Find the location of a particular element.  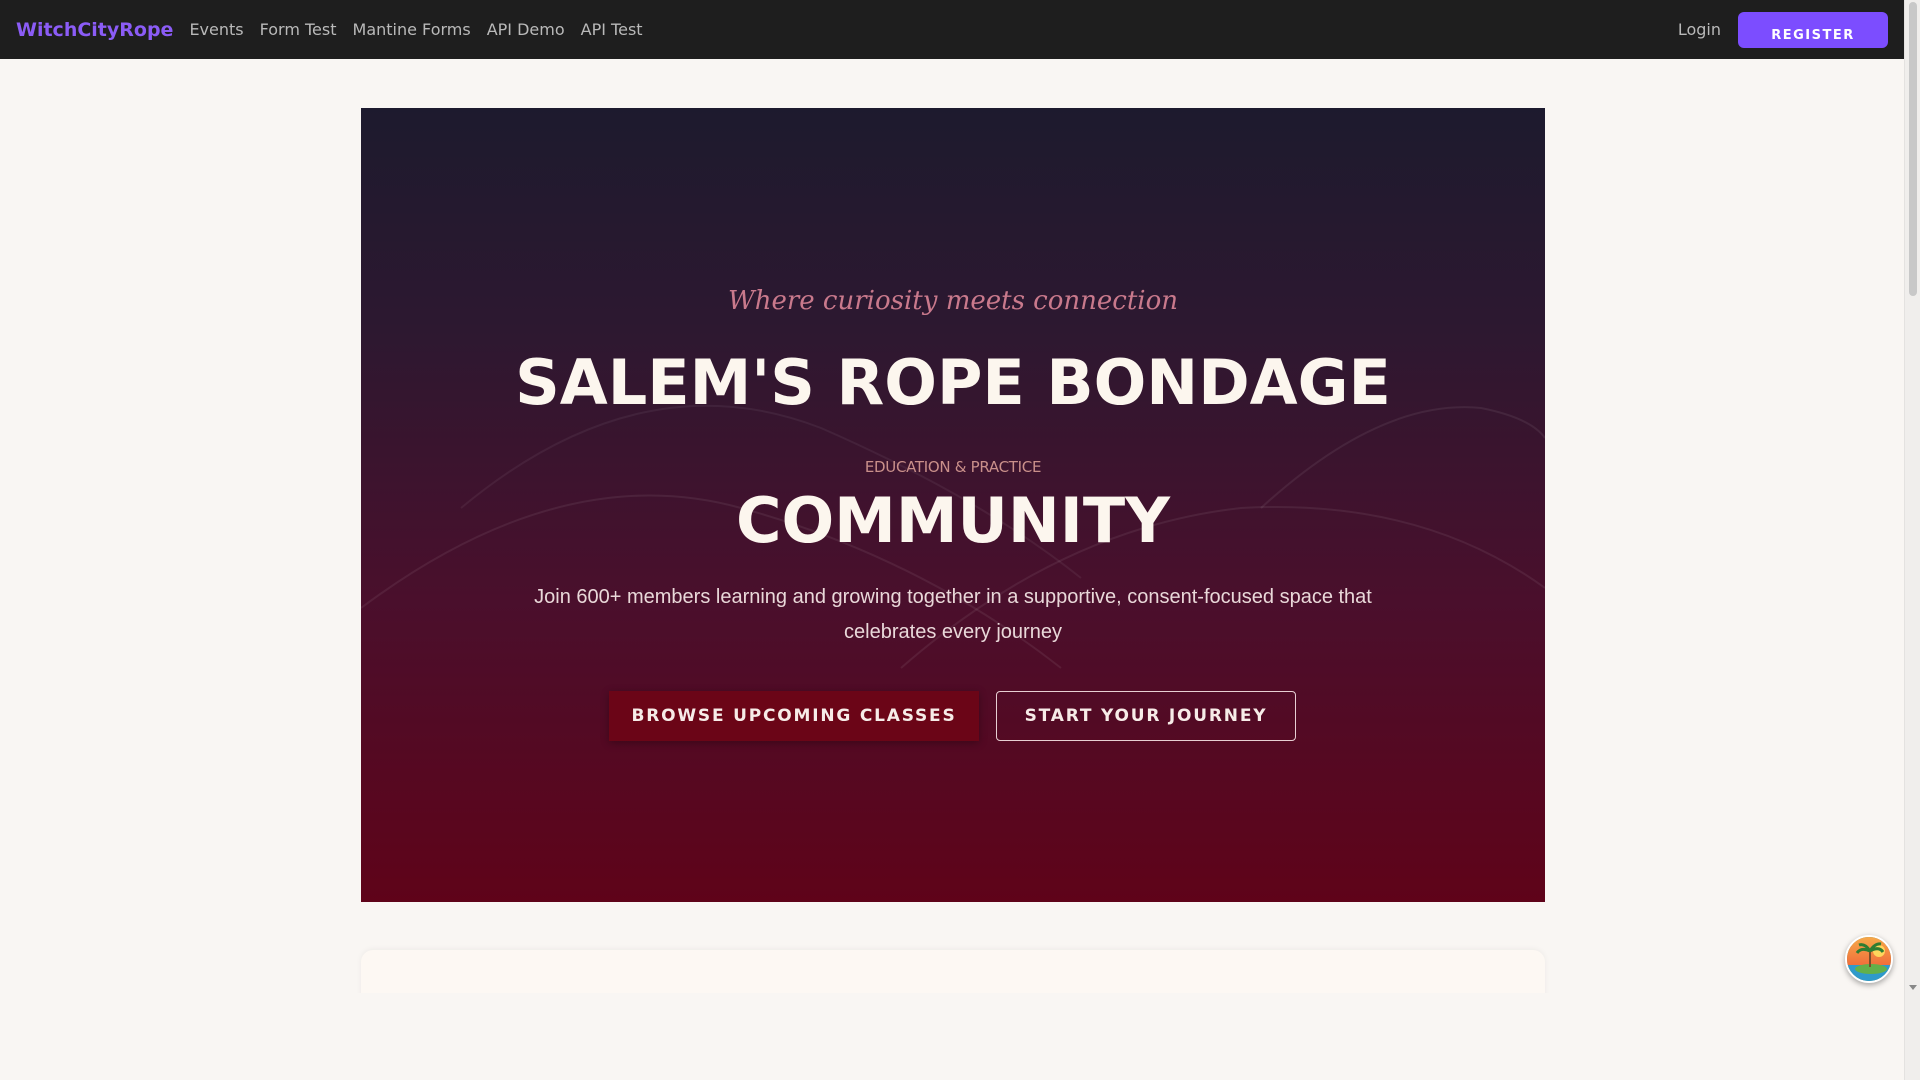

nav-link-api-test: API Test is located at coordinates (612, 29).